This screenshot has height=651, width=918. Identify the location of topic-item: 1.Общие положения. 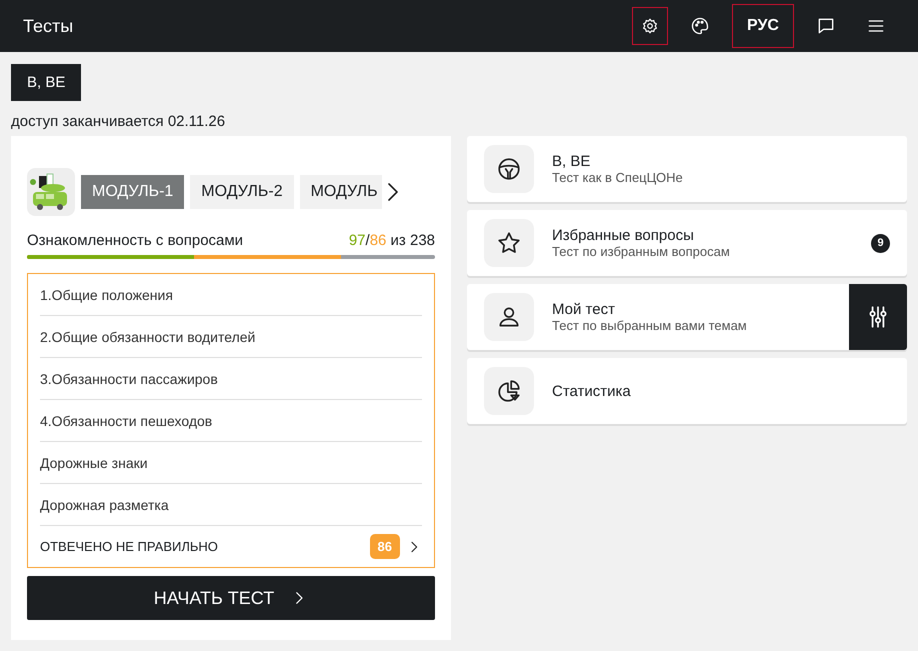
(231, 295).